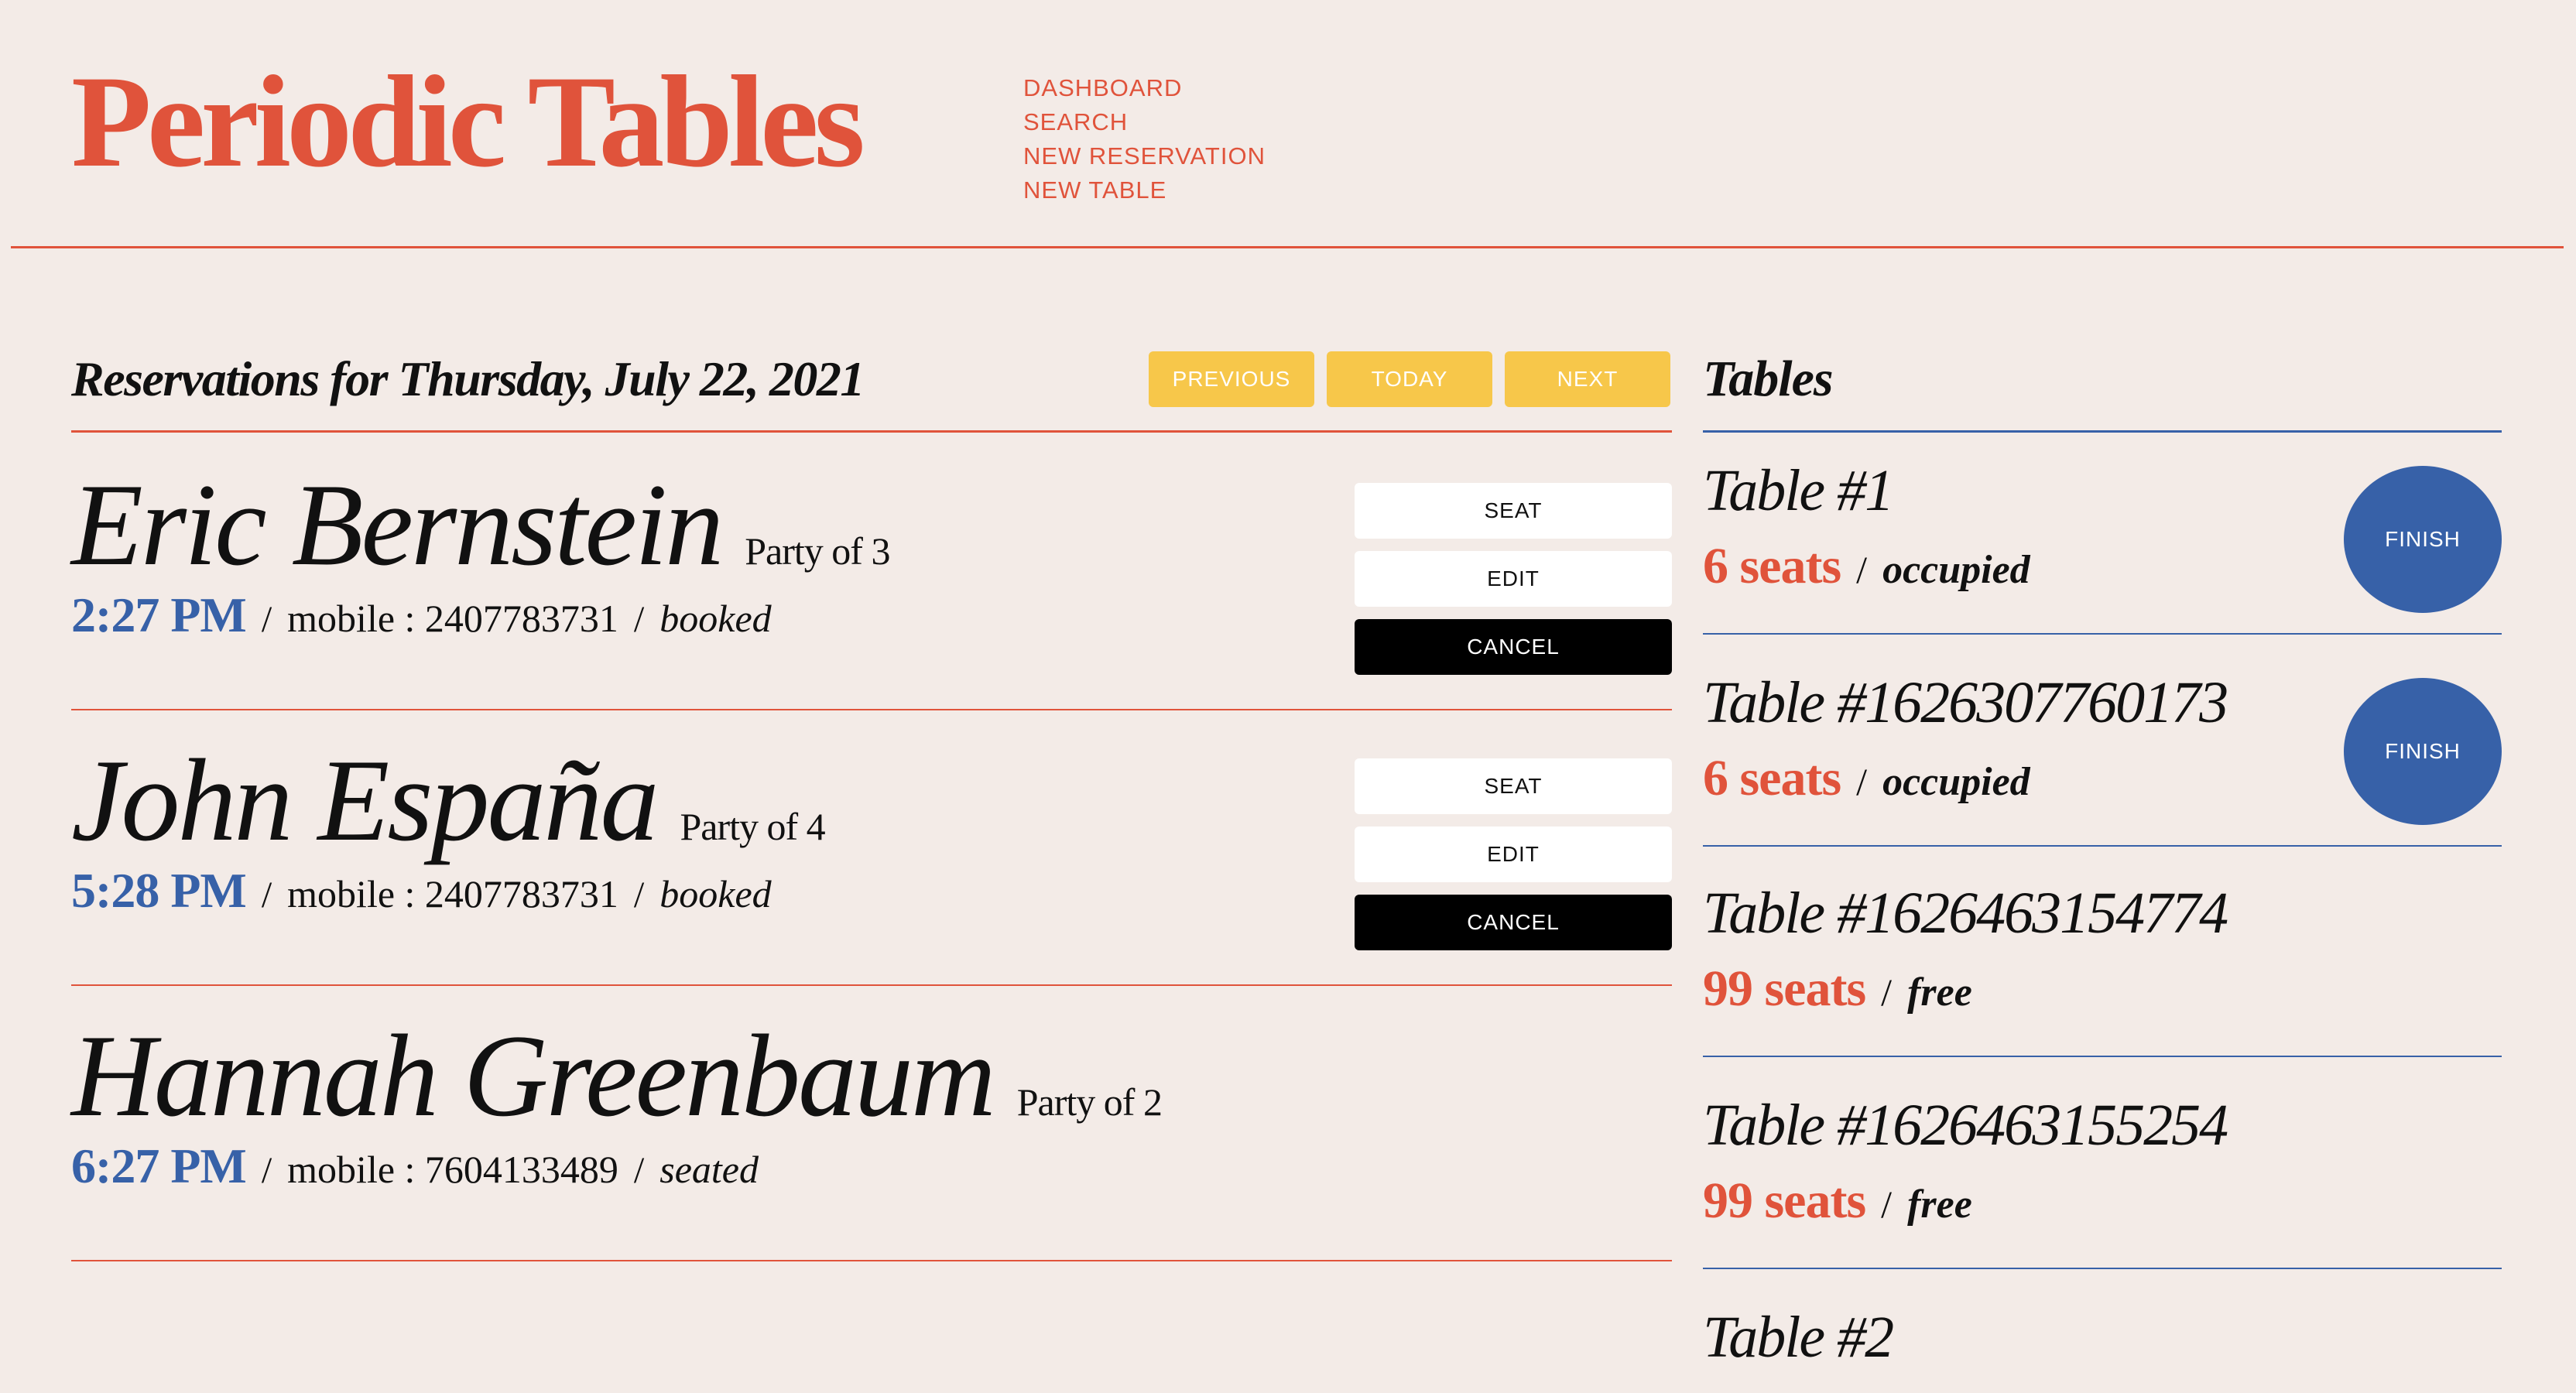  I want to click on reservation-time: 5:28 PM, so click(159, 890).